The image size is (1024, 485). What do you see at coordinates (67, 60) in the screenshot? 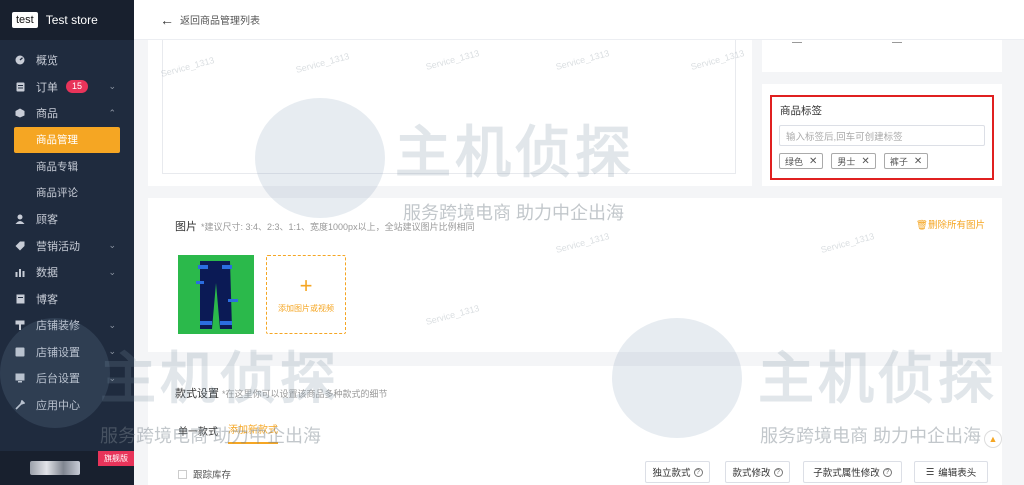
I see `sidebar-item-overview: 概览` at bounding box center [67, 60].